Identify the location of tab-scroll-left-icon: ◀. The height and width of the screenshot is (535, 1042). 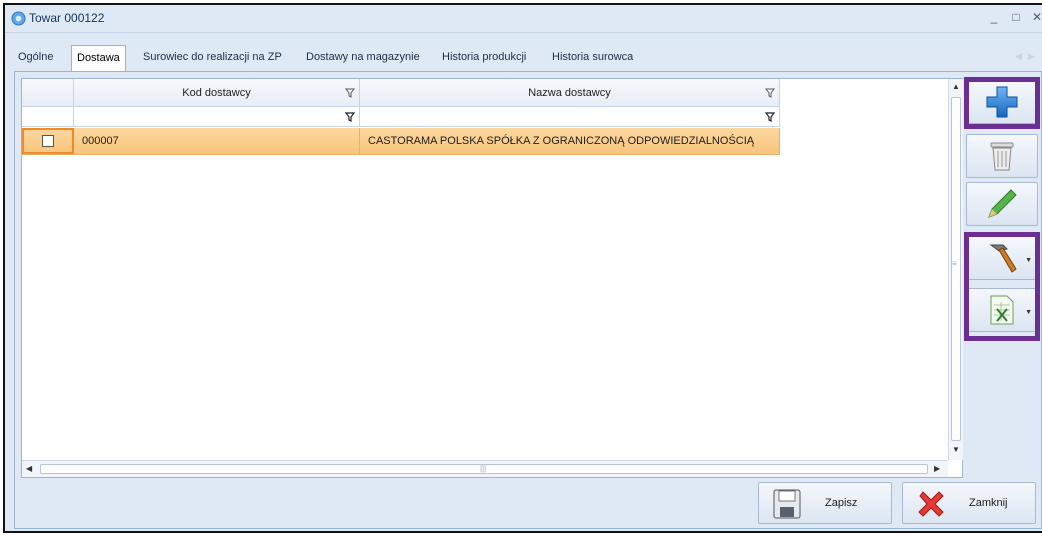
(1018, 56).